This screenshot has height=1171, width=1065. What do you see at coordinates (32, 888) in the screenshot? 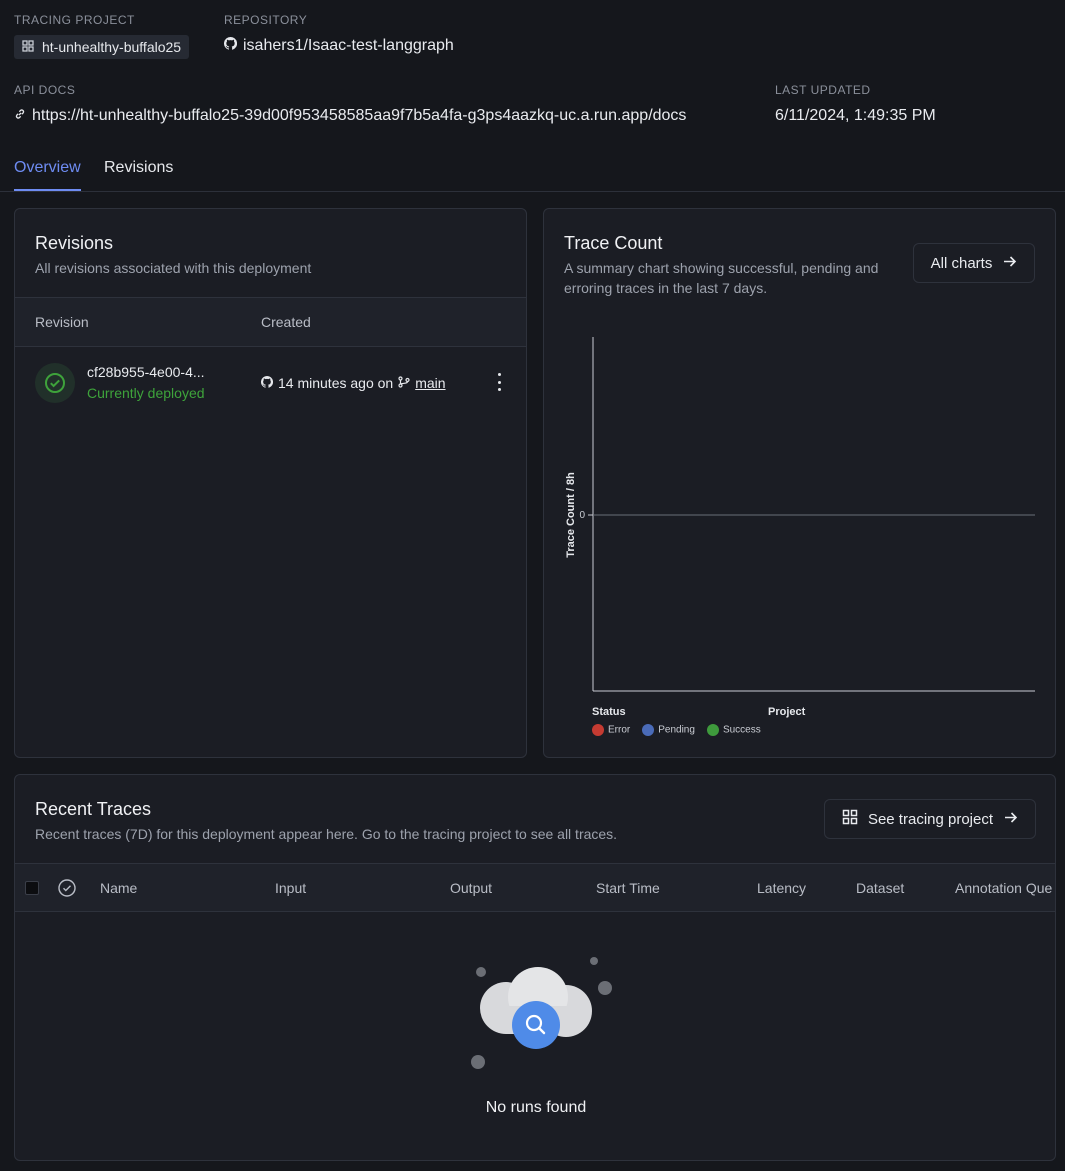
I see `select-all-checkbox` at bounding box center [32, 888].